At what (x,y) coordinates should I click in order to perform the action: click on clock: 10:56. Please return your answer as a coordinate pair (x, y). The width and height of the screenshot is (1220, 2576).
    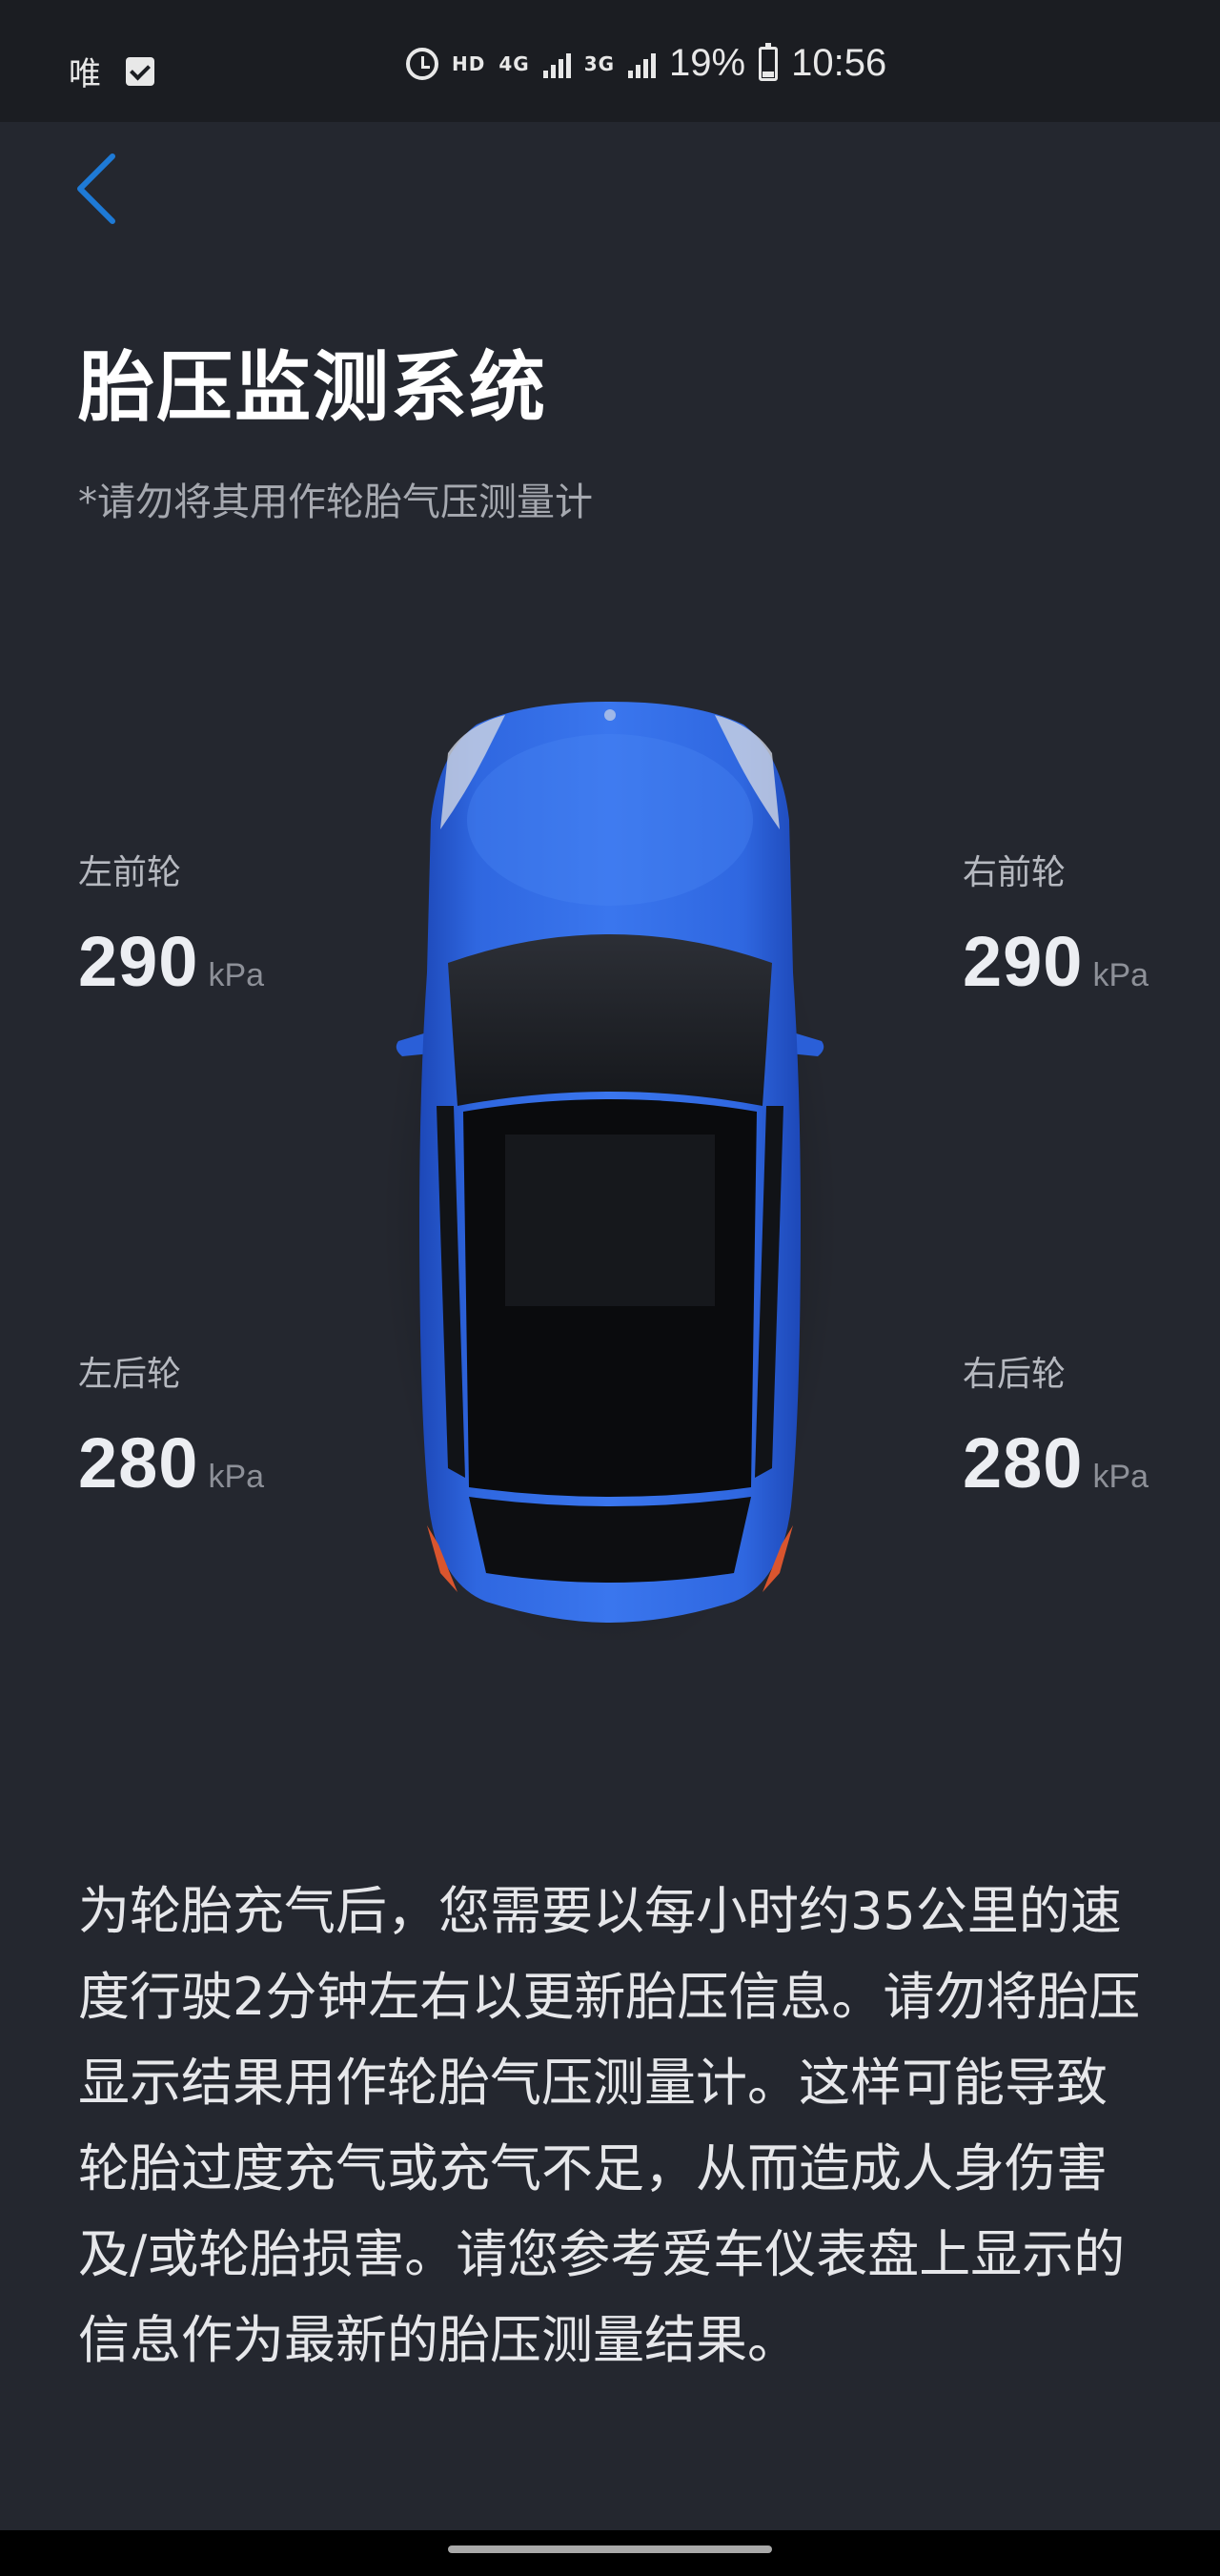
    Looking at the image, I should click on (839, 63).